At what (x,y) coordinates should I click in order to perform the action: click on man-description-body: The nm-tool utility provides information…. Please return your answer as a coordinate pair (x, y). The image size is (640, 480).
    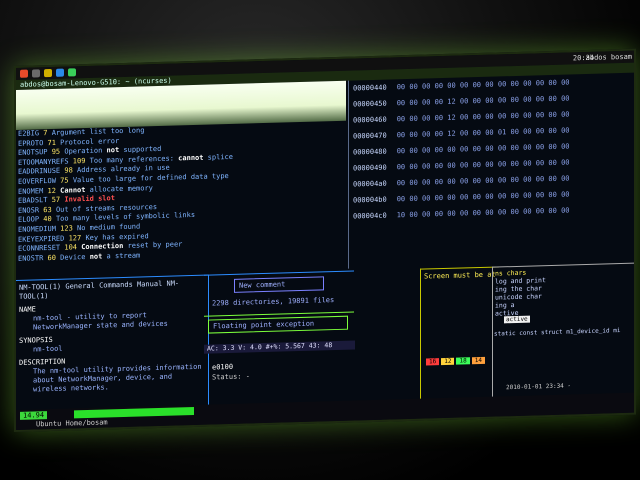
    Looking at the image, I should click on (117, 378).